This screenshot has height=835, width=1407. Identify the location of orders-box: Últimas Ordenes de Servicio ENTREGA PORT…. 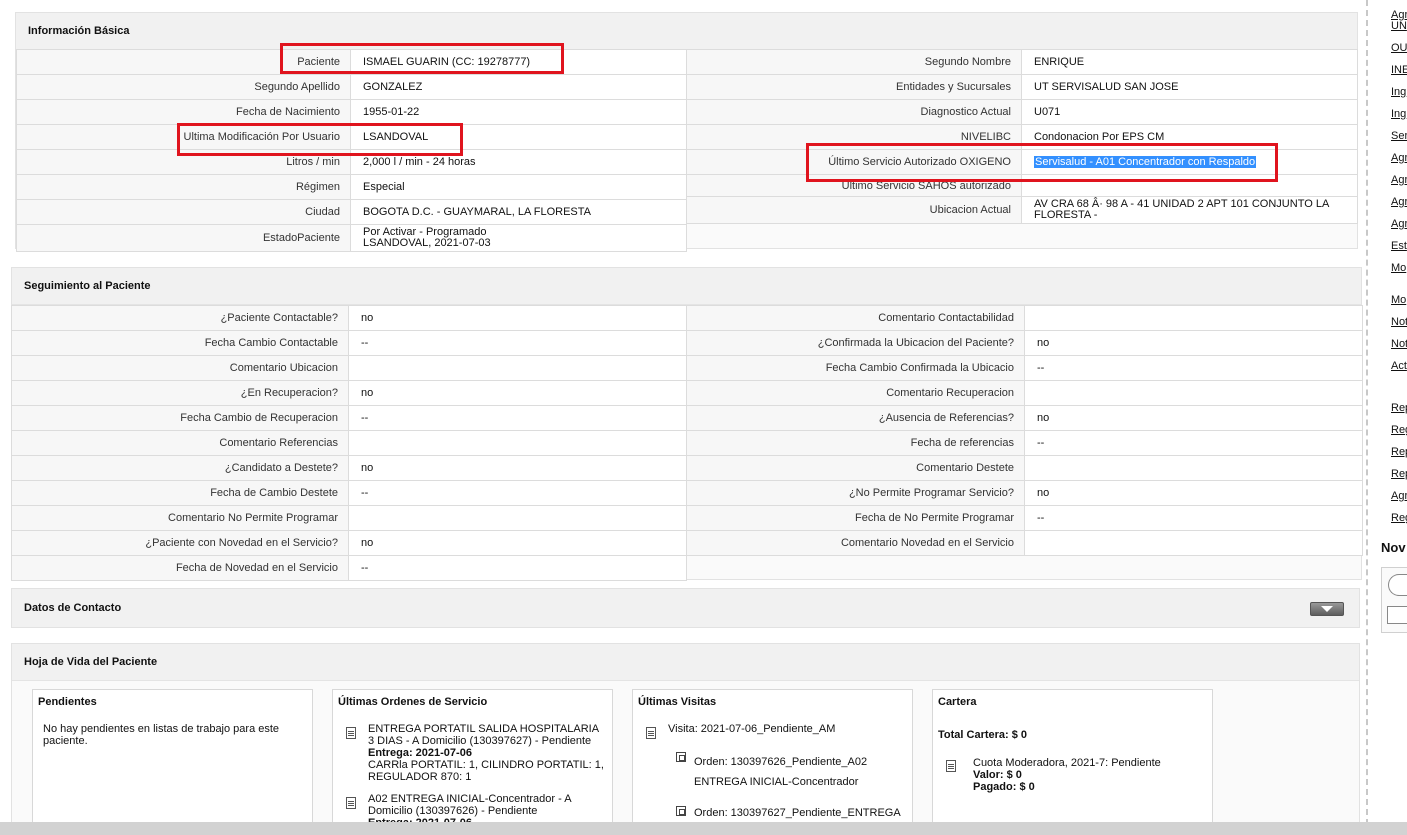
(472, 759).